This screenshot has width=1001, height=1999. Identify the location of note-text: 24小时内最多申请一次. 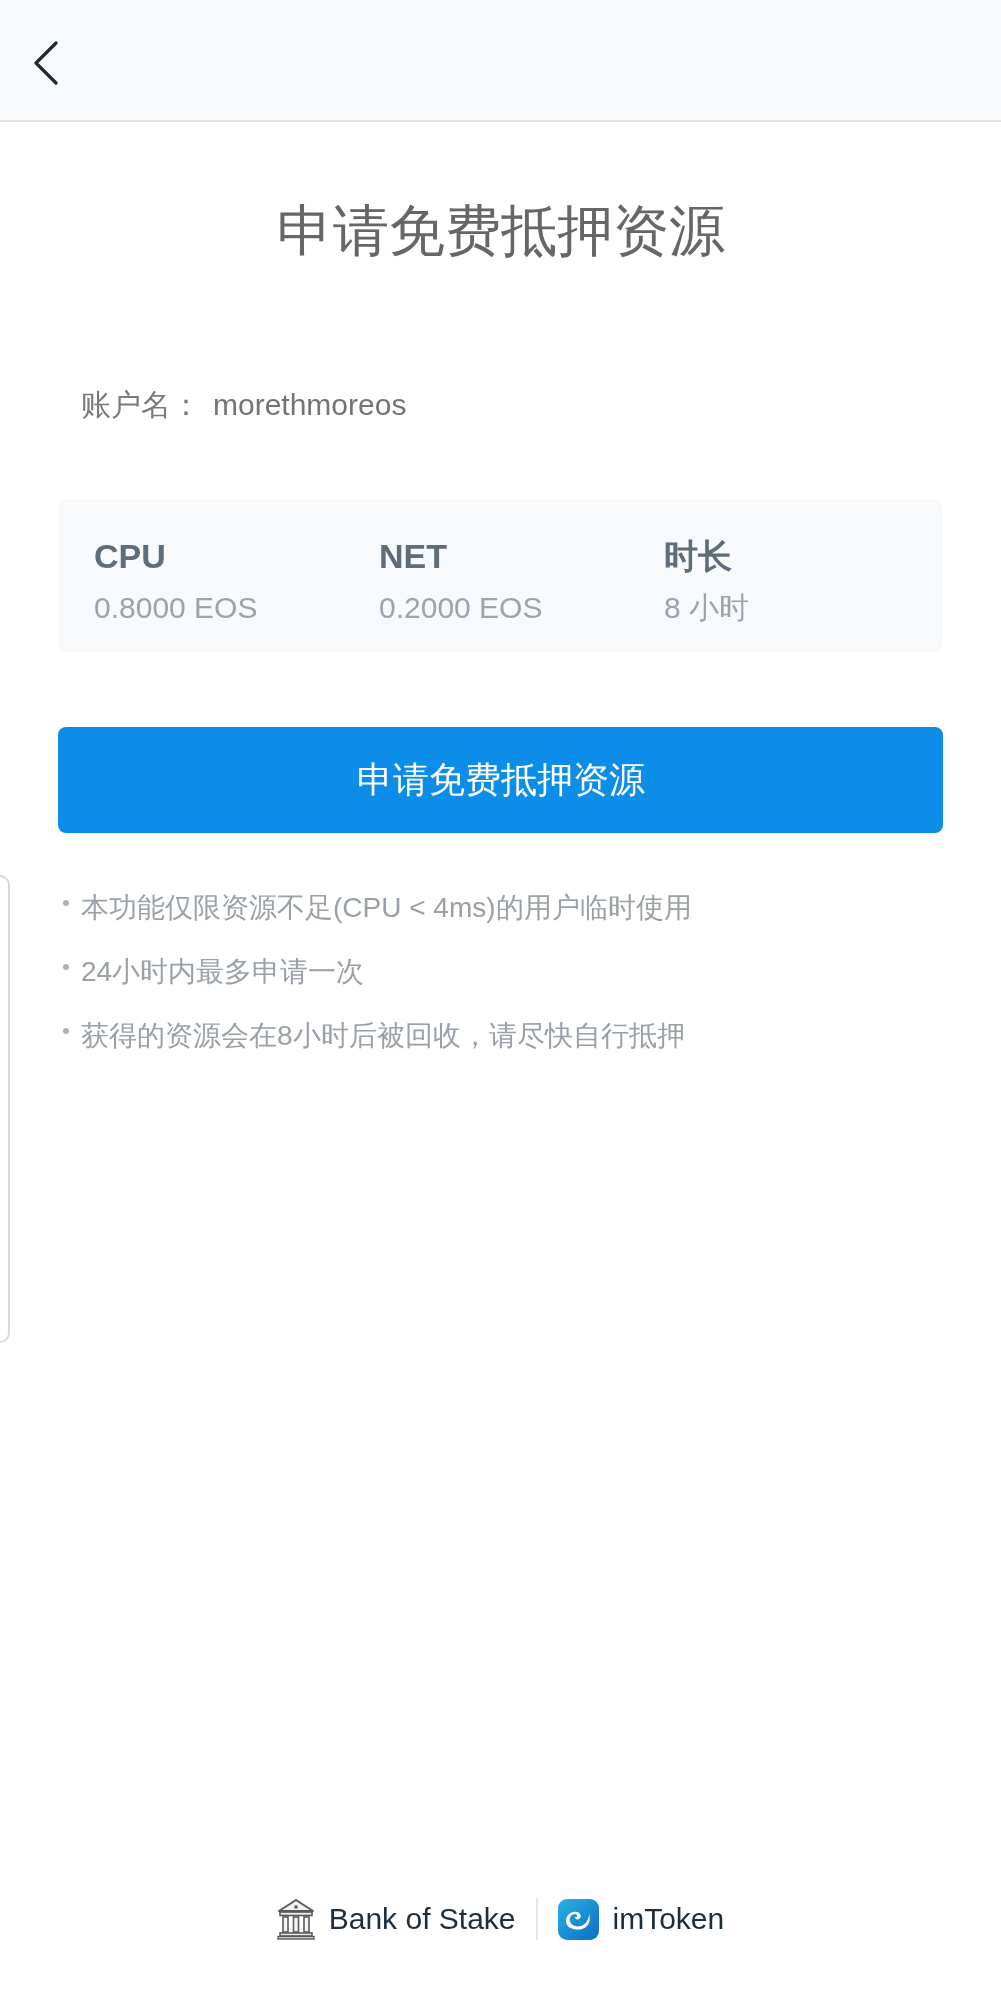
(223, 972).